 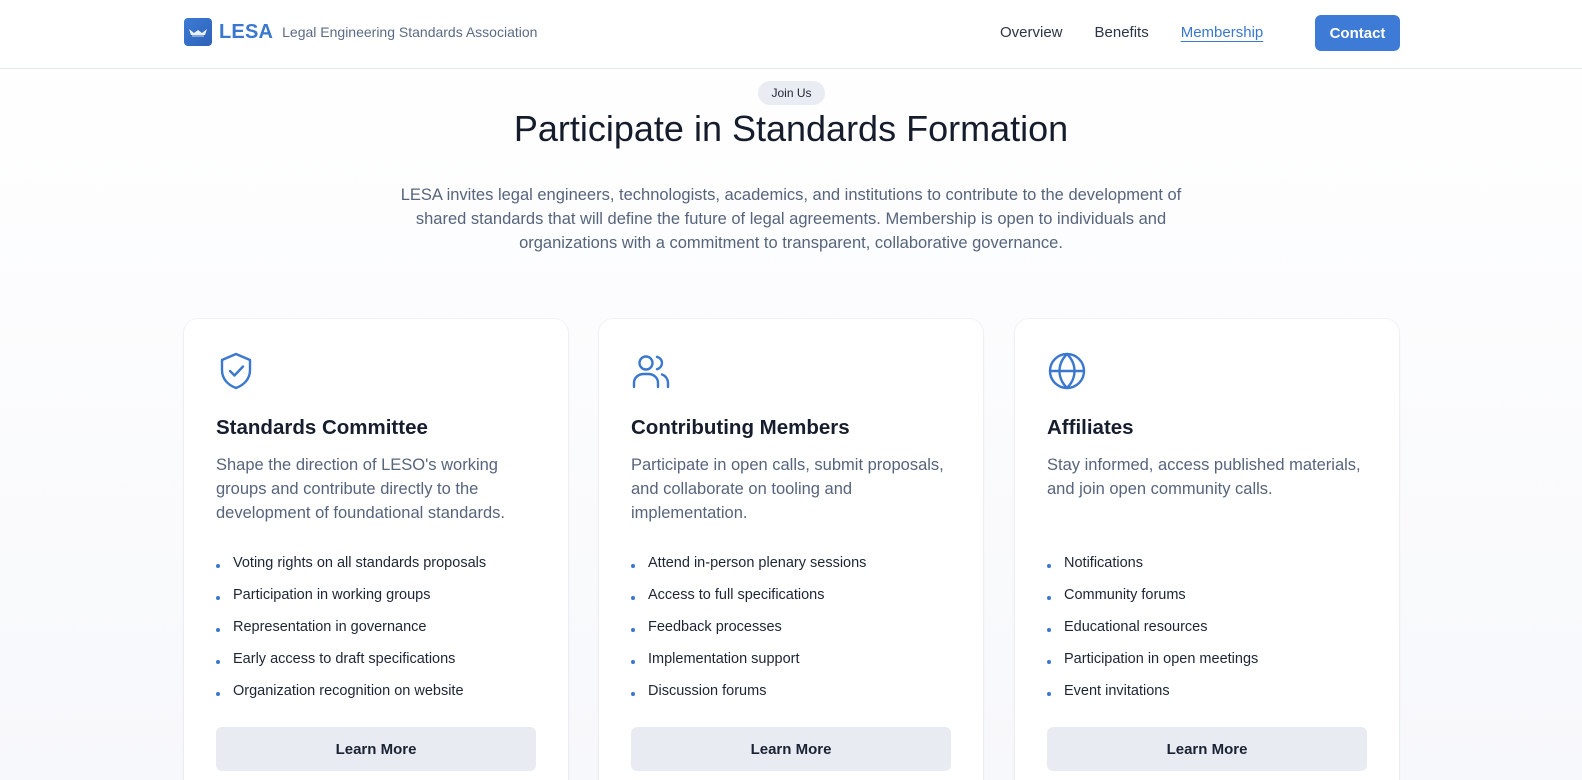 What do you see at coordinates (791, 563) in the screenshot?
I see `list-item: Attend in-person plenary sessions` at bounding box center [791, 563].